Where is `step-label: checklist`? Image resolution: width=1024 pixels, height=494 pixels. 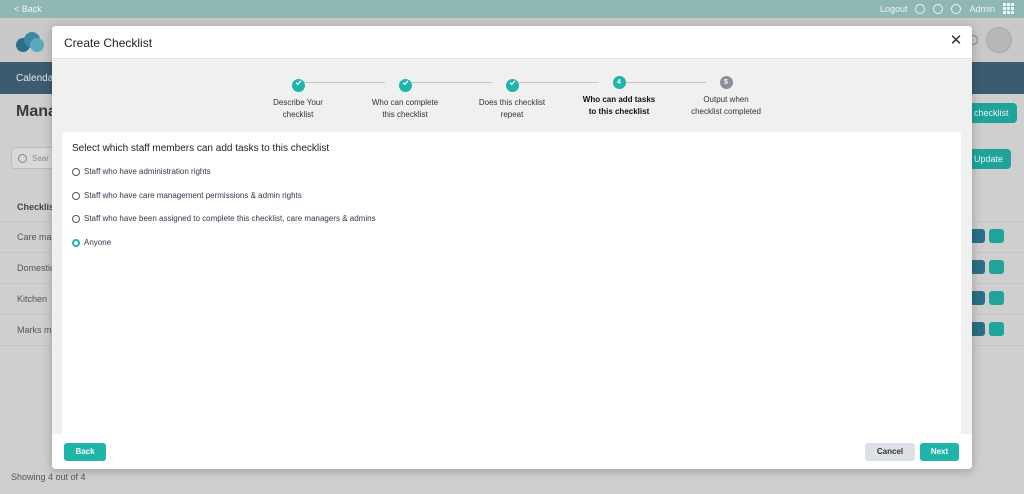 step-label: checklist is located at coordinates (298, 114).